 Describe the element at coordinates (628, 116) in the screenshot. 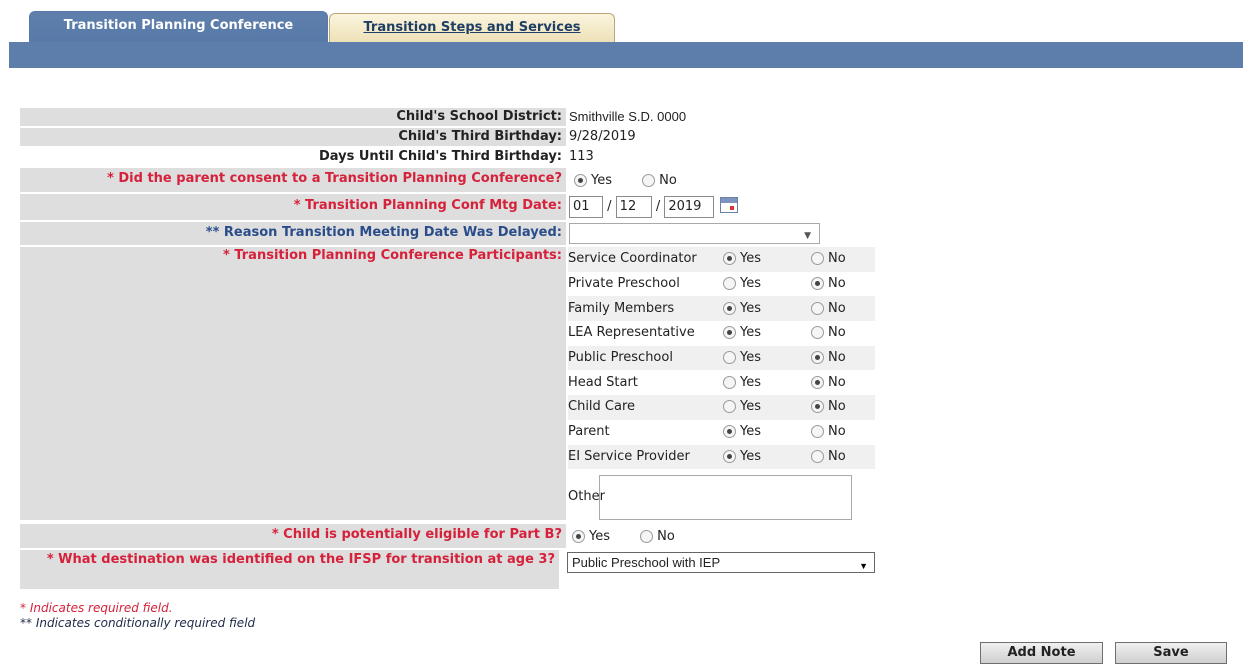

I see `district-value: Smithville S.D. 0000` at that location.